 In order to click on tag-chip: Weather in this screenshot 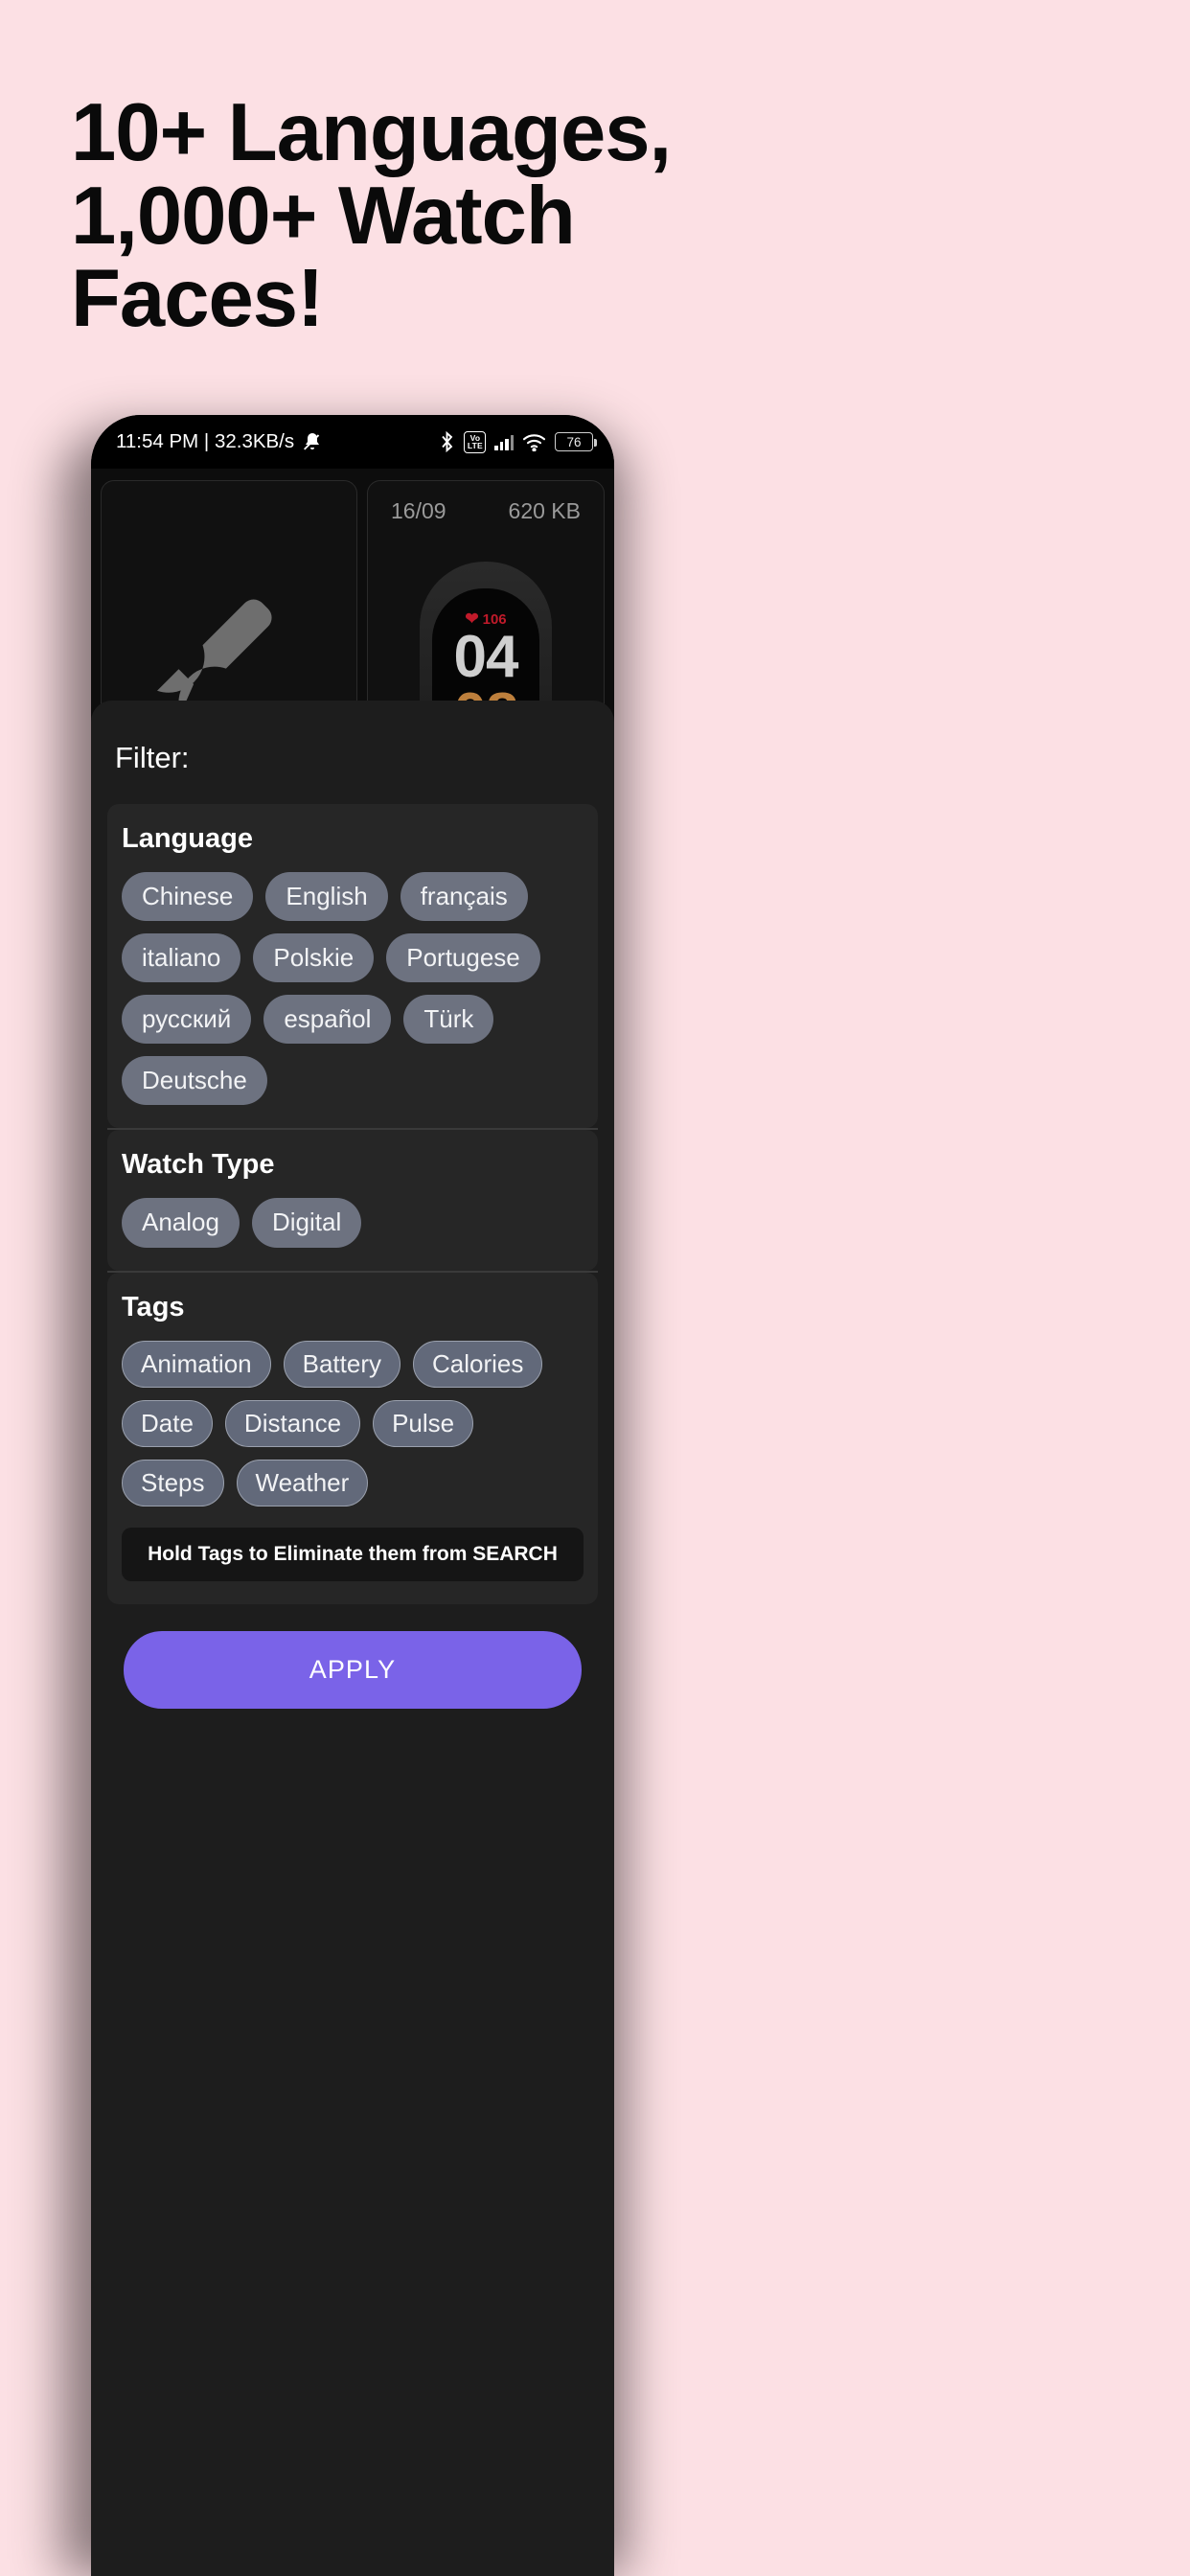, I will do `click(303, 1483)`.